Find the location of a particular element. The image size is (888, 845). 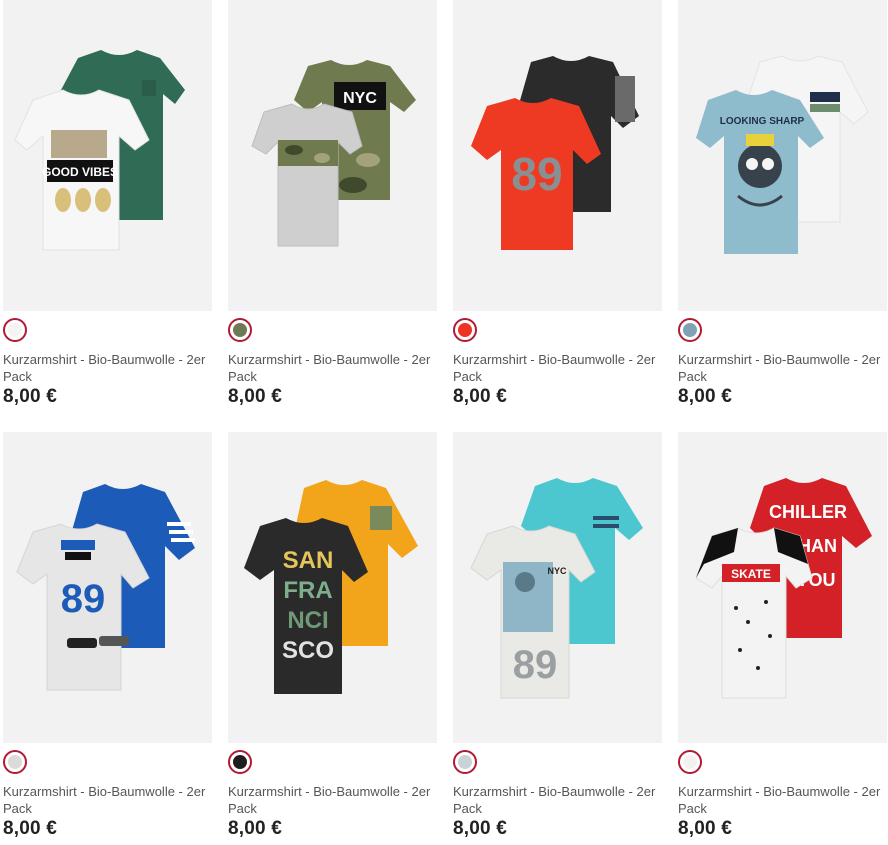

product-image: LOOKING SHARP is located at coordinates (782, 155).